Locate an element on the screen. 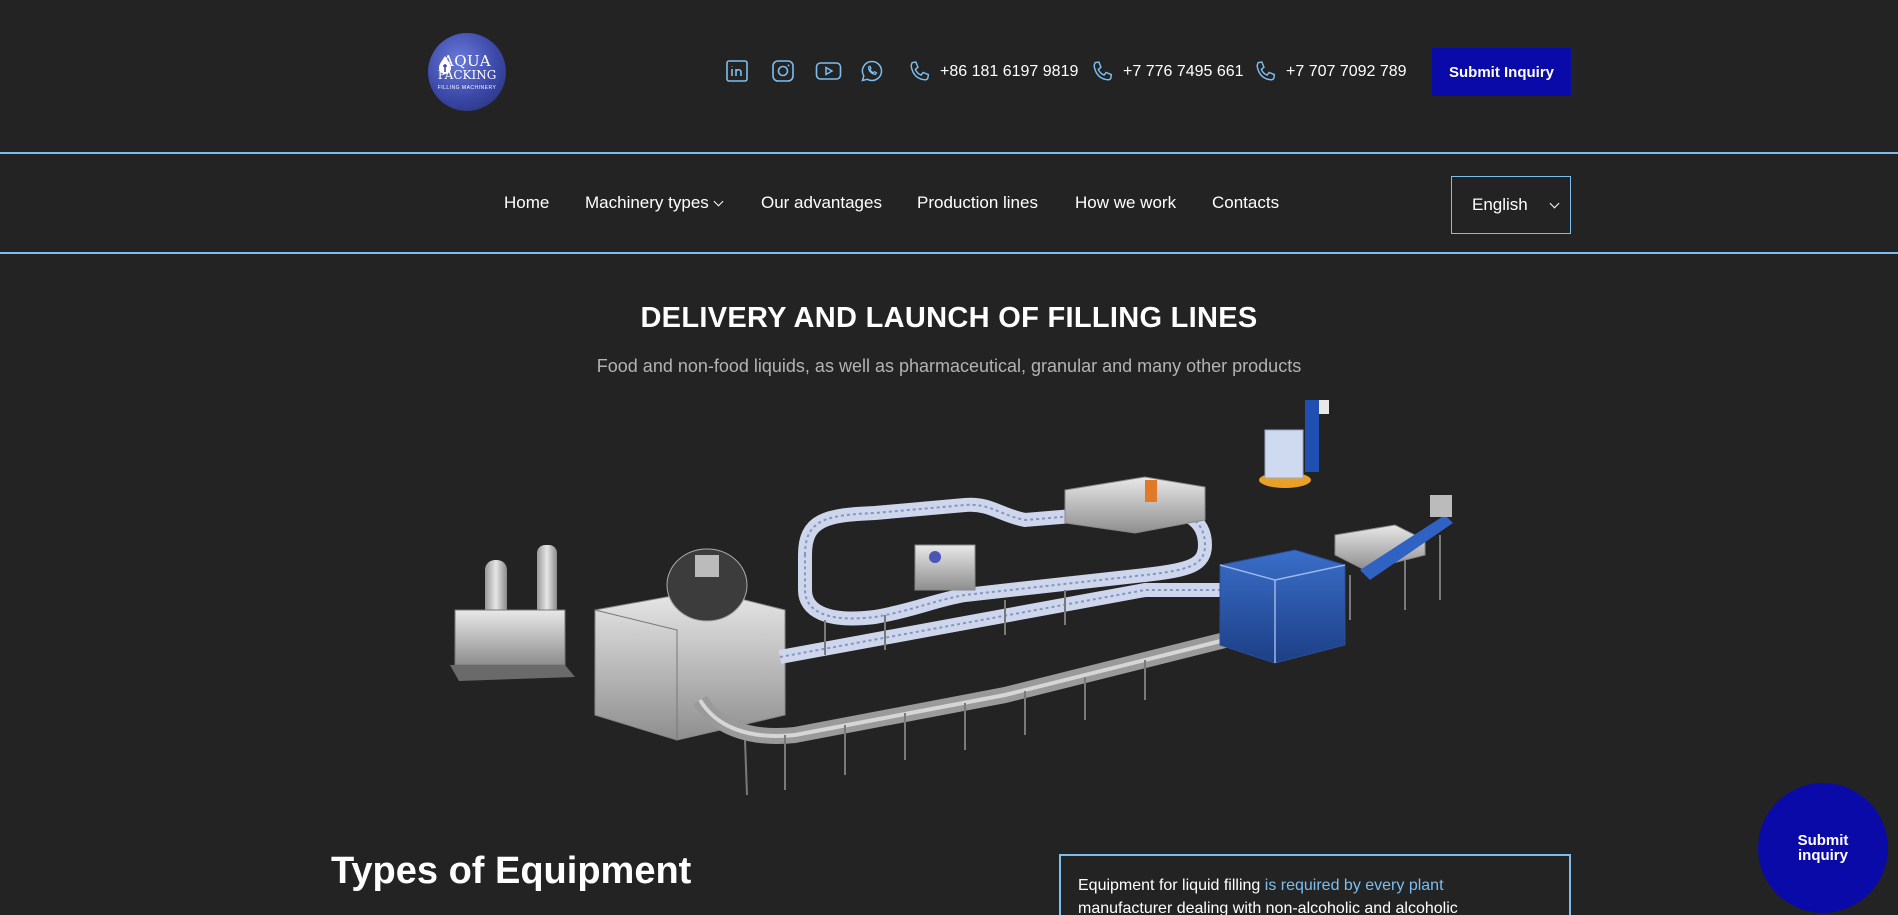 This screenshot has height=915, width=1898. hero-title: DELIVERY AND LAUNCH OF FILLING LINES is located at coordinates (949, 318).